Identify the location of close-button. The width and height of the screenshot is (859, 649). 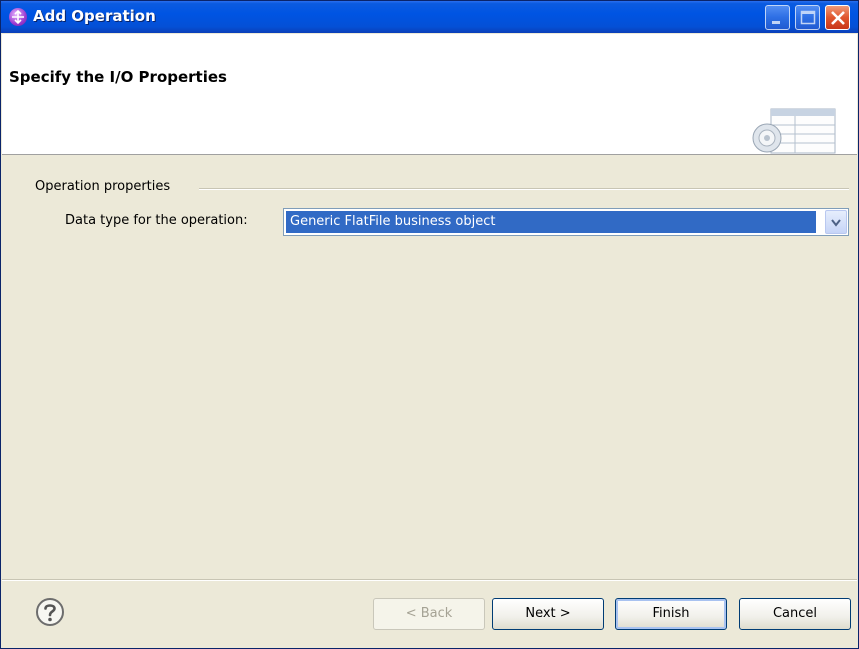
(837, 17).